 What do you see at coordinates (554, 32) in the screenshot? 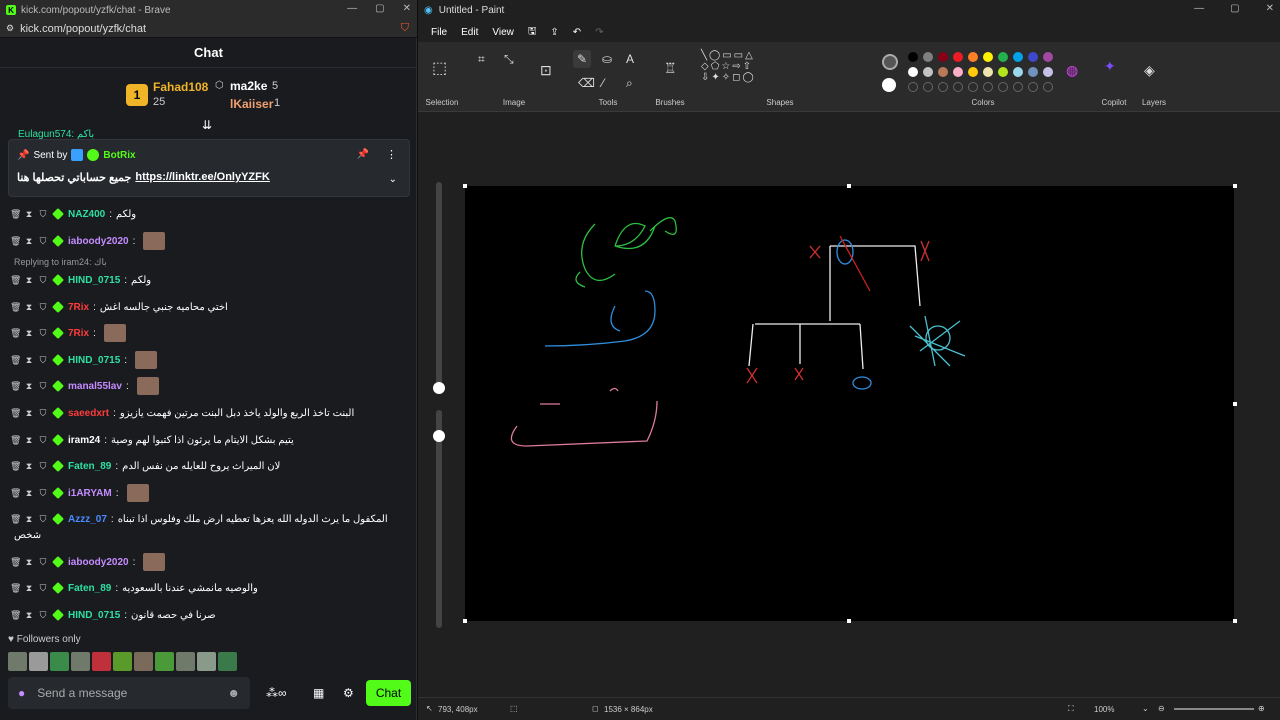
I see `share-icon: ⇪` at bounding box center [554, 32].